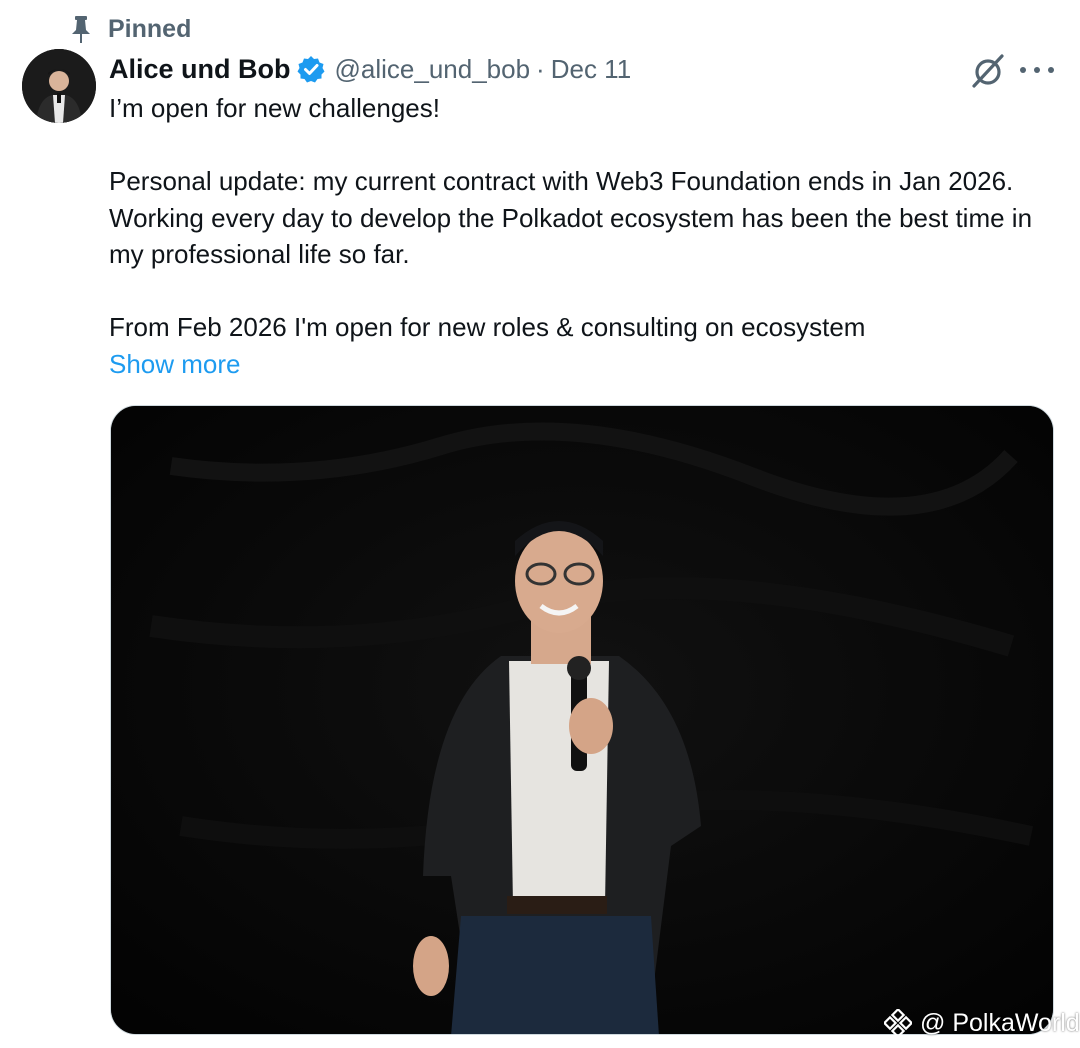 This screenshot has width=1080, height=1048. I want to click on verified-badge-icon, so click(311, 69).